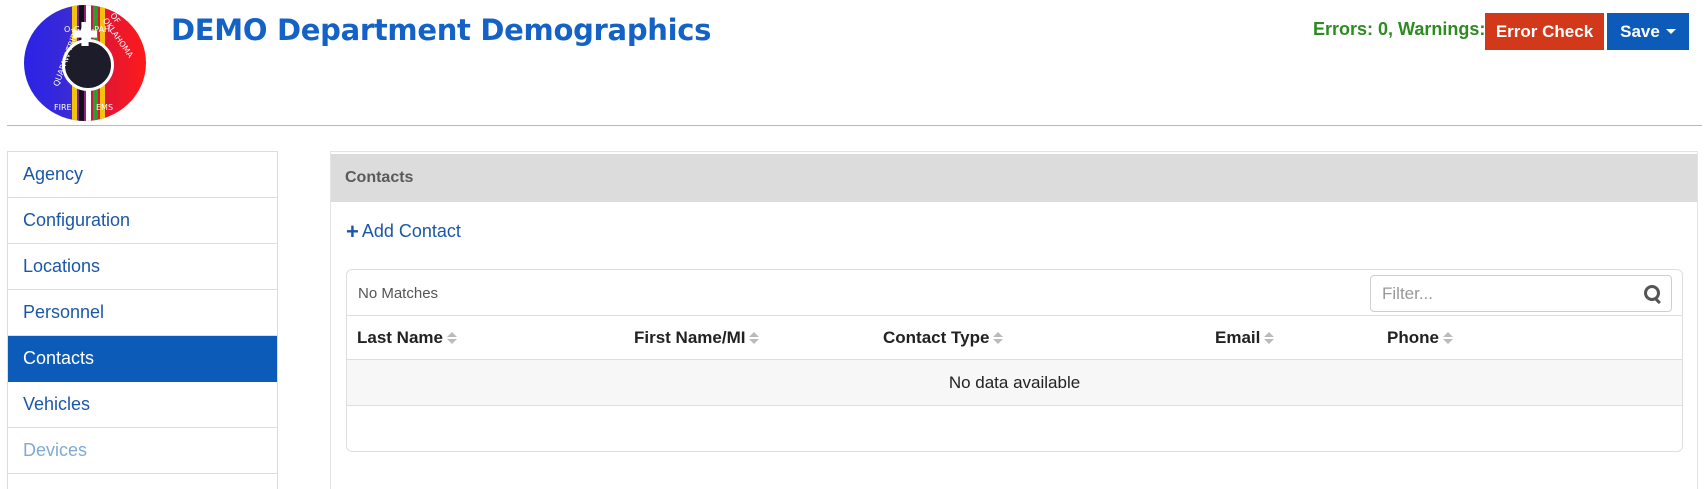  What do you see at coordinates (142, 451) in the screenshot?
I see `sidebar-item-devices: Devices` at bounding box center [142, 451].